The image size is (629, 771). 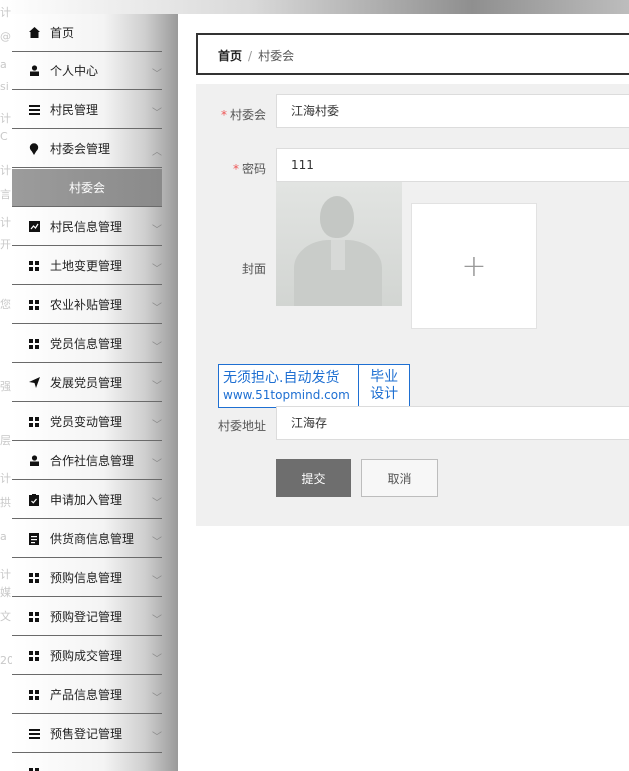 I want to click on sidebar-subitem-committee: 村委会, so click(x=87, y=188).